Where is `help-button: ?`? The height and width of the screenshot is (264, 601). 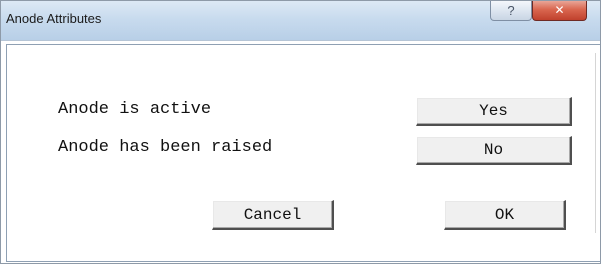 help-button: ? is located at coordinates (511, 11).